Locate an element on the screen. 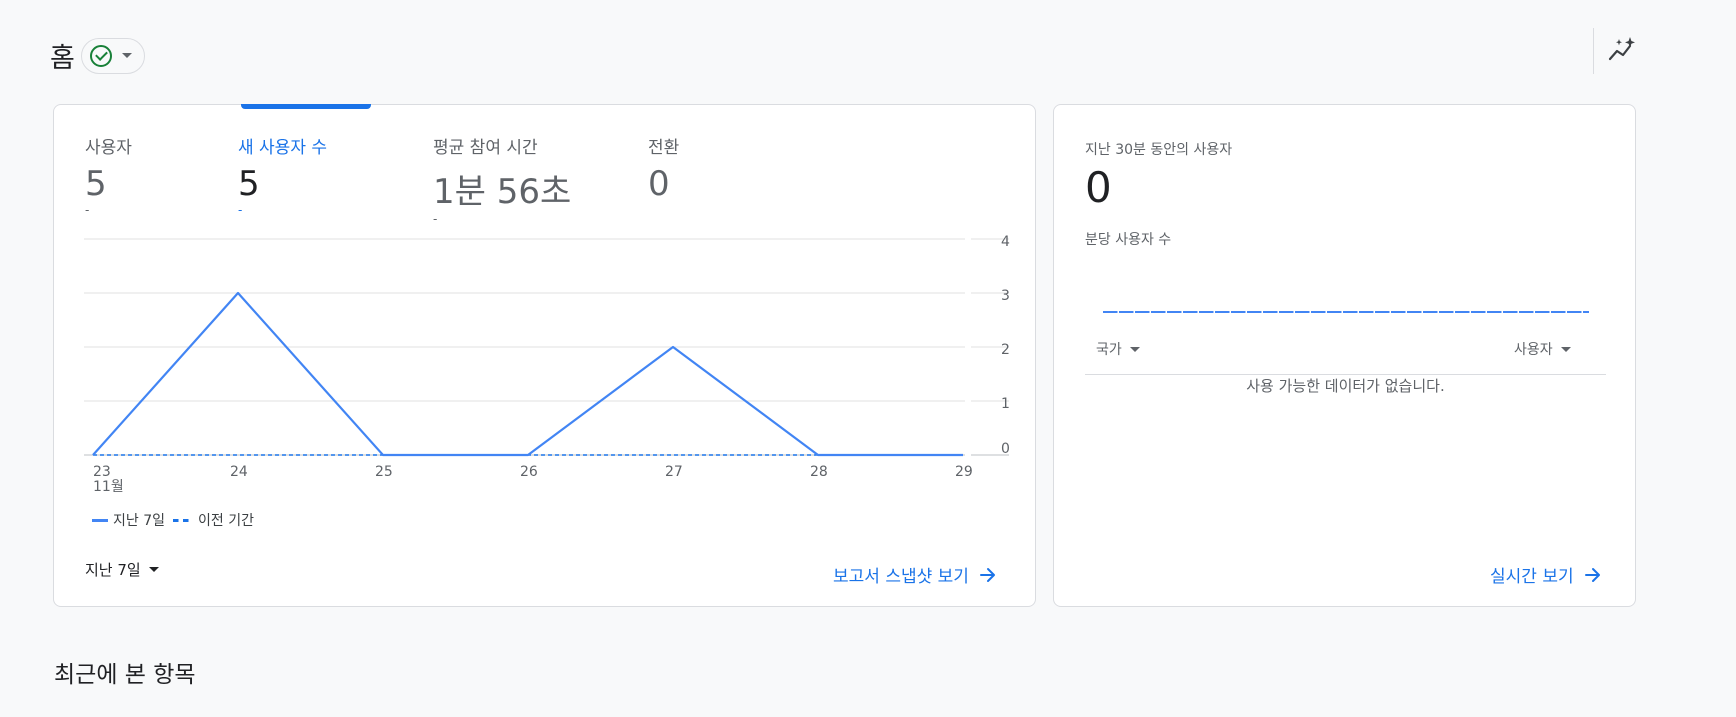 This screenshot has width=1736, height=717. legend-solid-swatch is located at coordinates (100, 520).